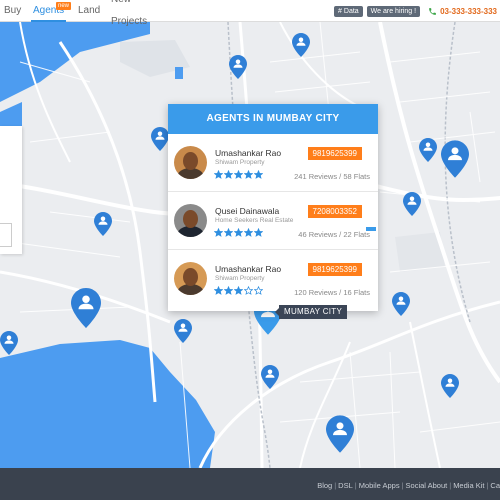 Image resolution: width=500 pixels, height=500 pixels. Describe the element at coordinates (348, 11) in the screenshot. I see `data-tag: # Data` at that location.